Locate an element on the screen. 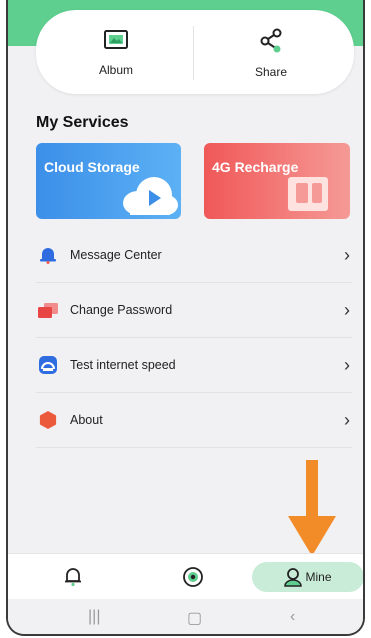  camera-icon is located at coordinates (193, 577).